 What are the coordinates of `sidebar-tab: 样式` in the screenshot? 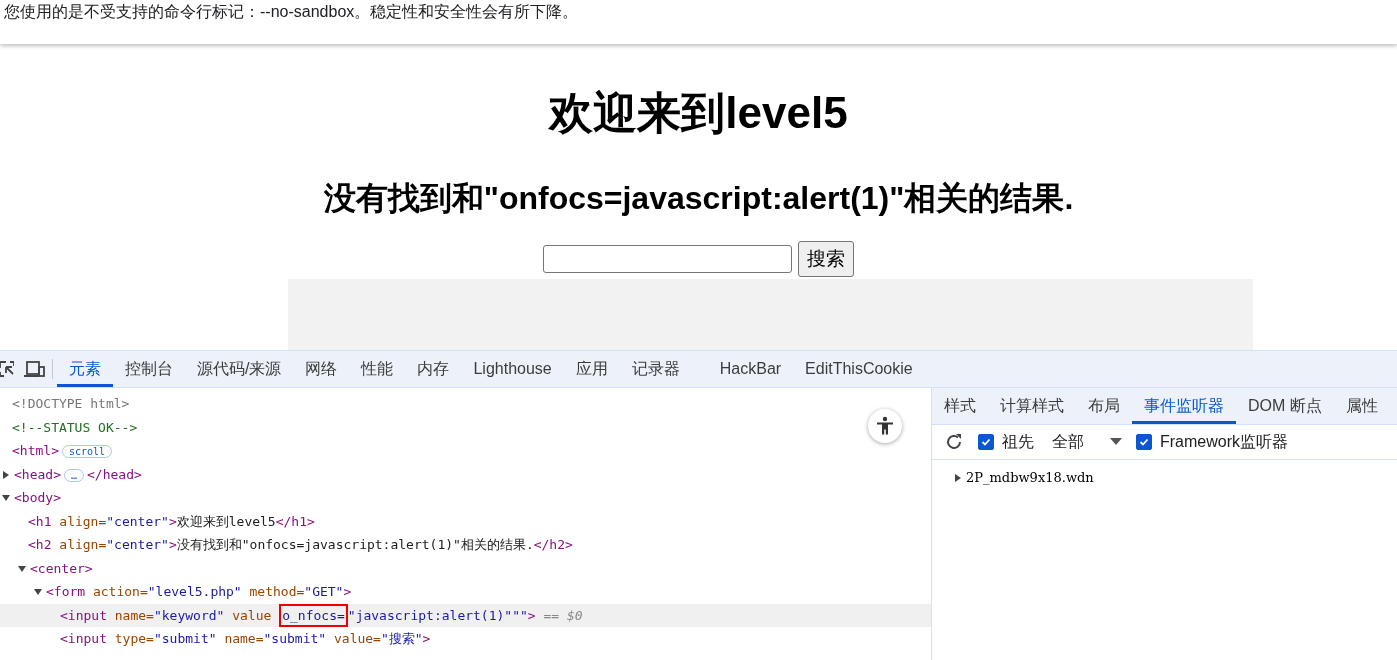 It's located at (960, 406).